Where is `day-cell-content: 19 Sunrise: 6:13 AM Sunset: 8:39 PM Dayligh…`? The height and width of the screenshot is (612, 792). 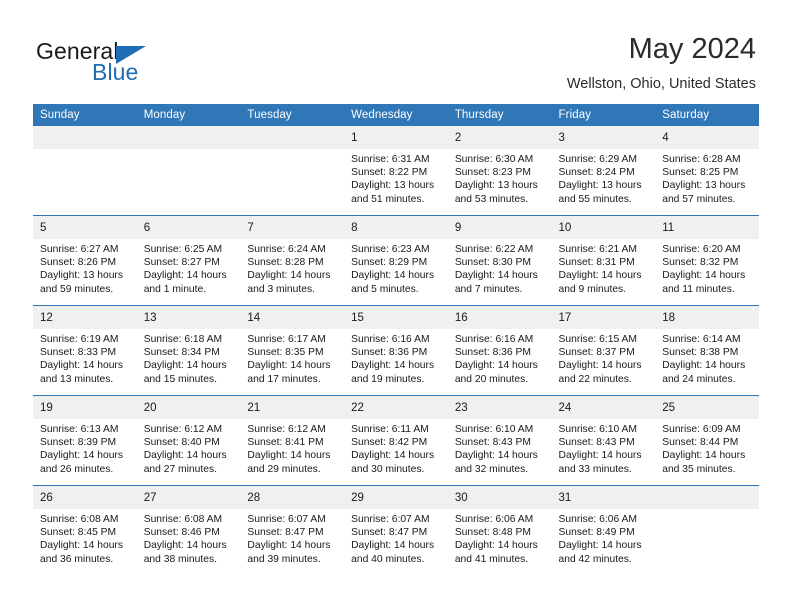
day-cell-content: 19 Sunrise: 6:13 AM Sunset: 8:39 PM Dayligh… is located at coordinates (85, 440).